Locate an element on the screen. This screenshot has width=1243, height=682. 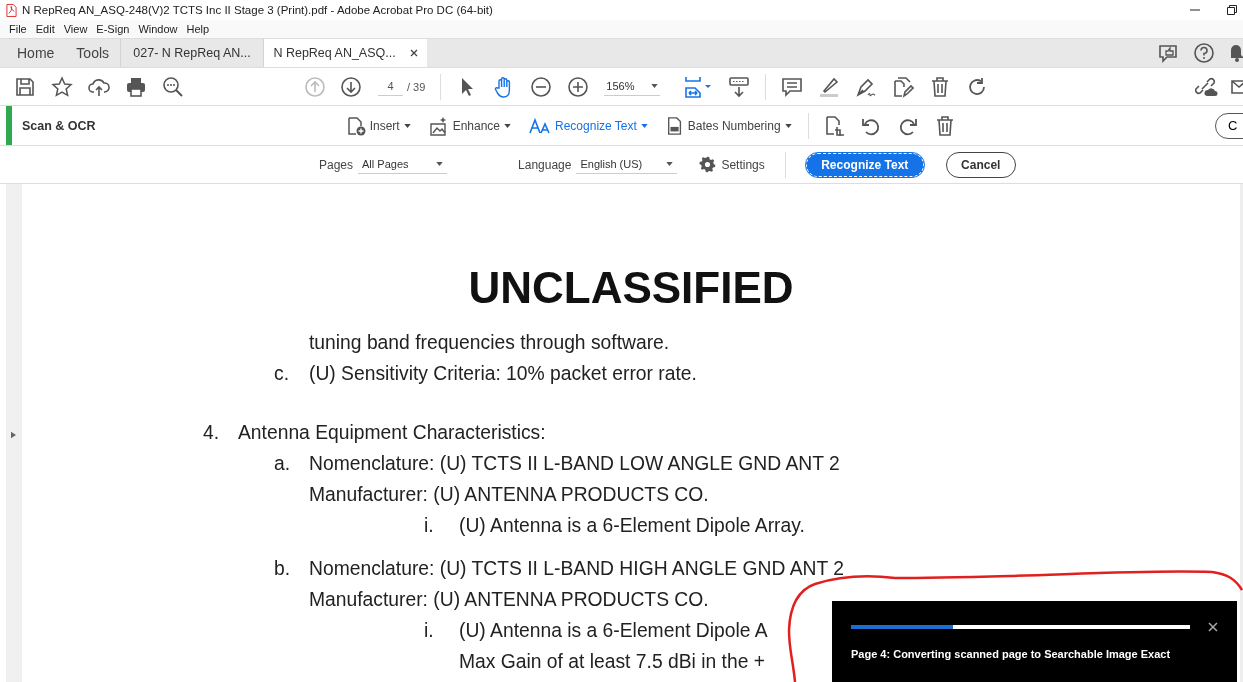
zoom-in-icon is located at coordinates (578, 86).